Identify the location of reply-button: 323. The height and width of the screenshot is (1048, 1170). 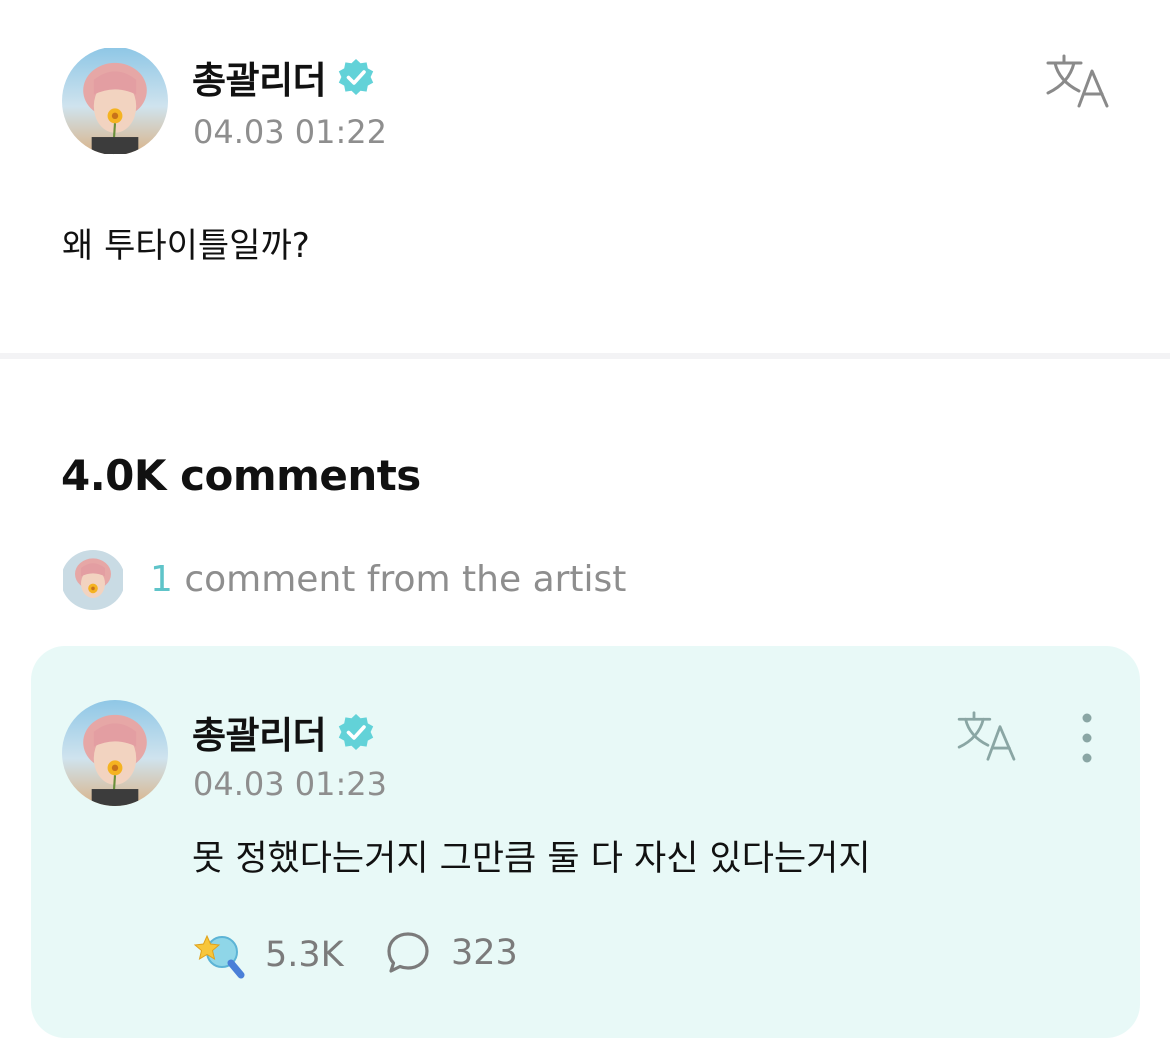
(451, 953).